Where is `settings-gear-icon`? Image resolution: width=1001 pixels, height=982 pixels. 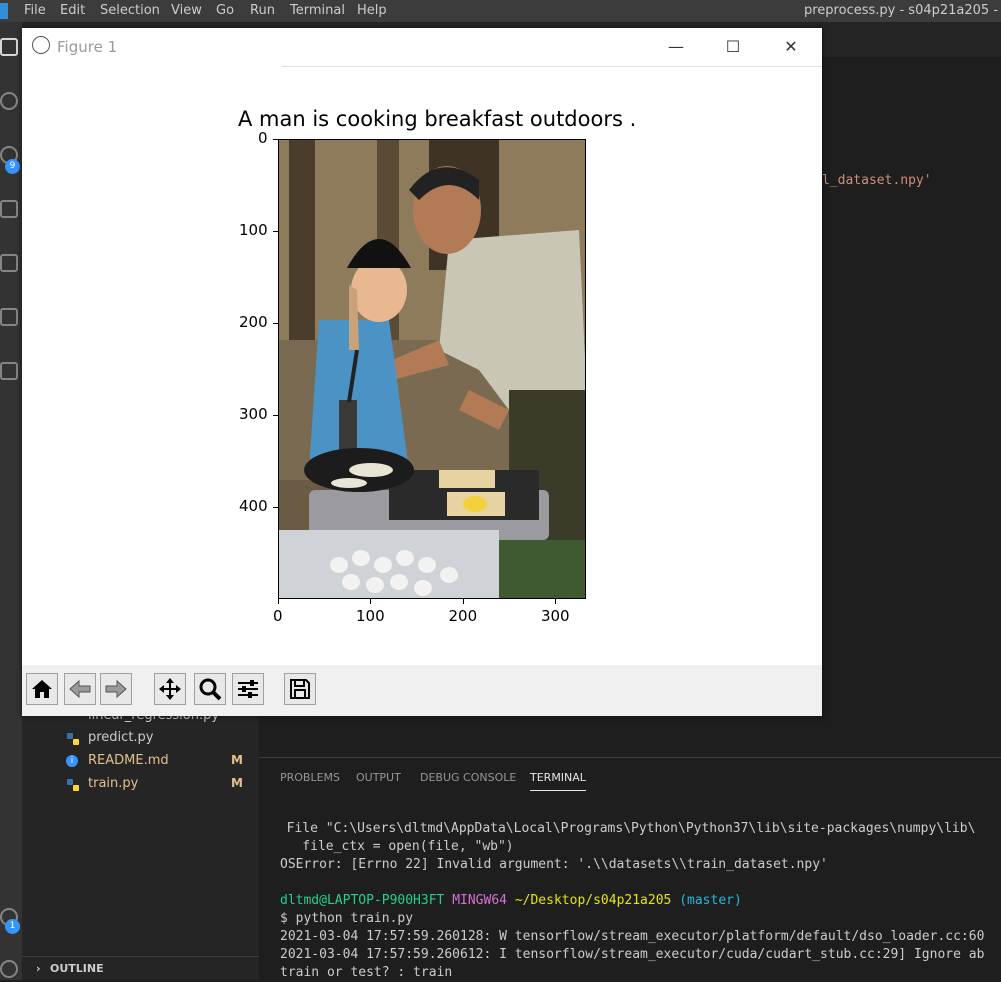 settings-gear-icon is located at coordinates (9, 969).